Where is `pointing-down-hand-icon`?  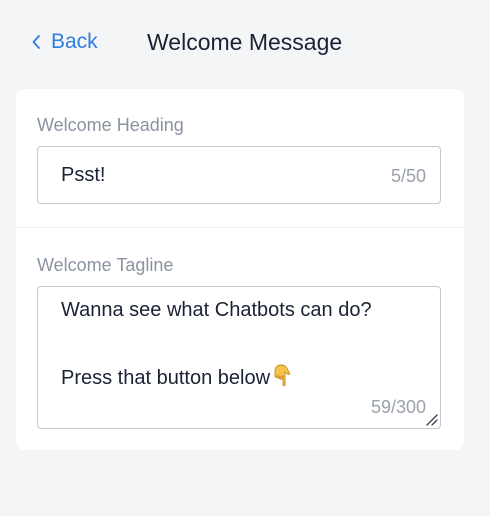
pointing-down-hand-icon is located at coordinates (282, 378).